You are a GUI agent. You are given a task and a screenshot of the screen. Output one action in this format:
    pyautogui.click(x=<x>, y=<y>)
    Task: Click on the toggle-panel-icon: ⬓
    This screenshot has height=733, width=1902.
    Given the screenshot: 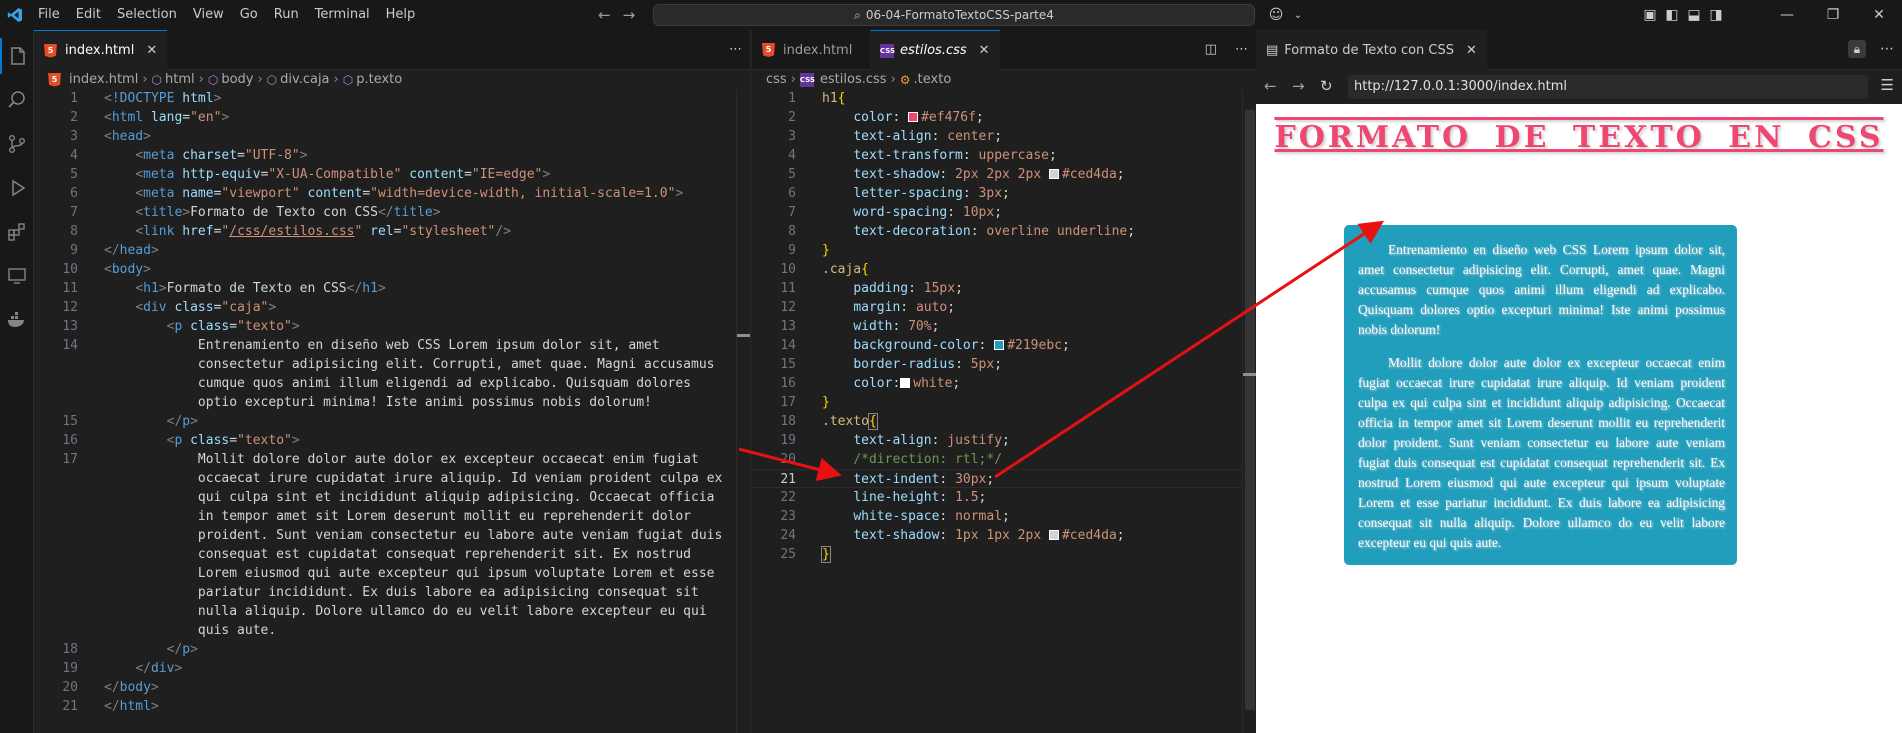 What is the action you would take?
    pyautogui.click(x=1694, y=15)
    